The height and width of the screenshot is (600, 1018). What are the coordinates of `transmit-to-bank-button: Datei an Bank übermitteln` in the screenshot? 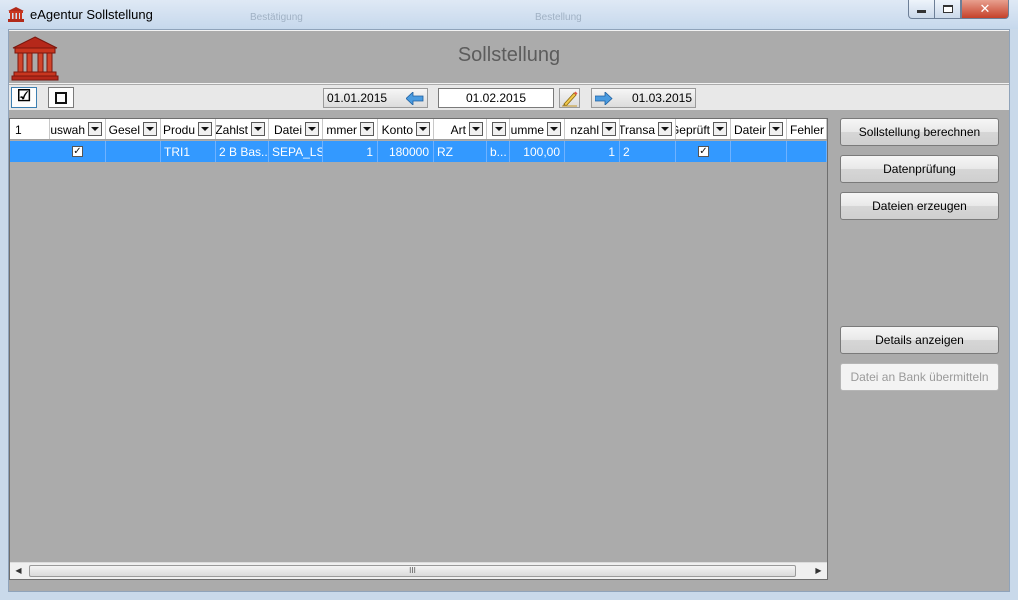 It's located at (919, 377).